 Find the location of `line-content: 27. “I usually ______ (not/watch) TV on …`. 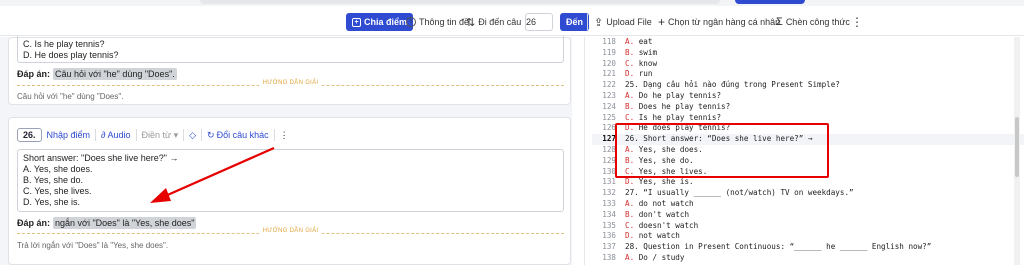

line-content: 27. “I usually ______ (not/watch) TV on … is located at coordinates (739, 193).